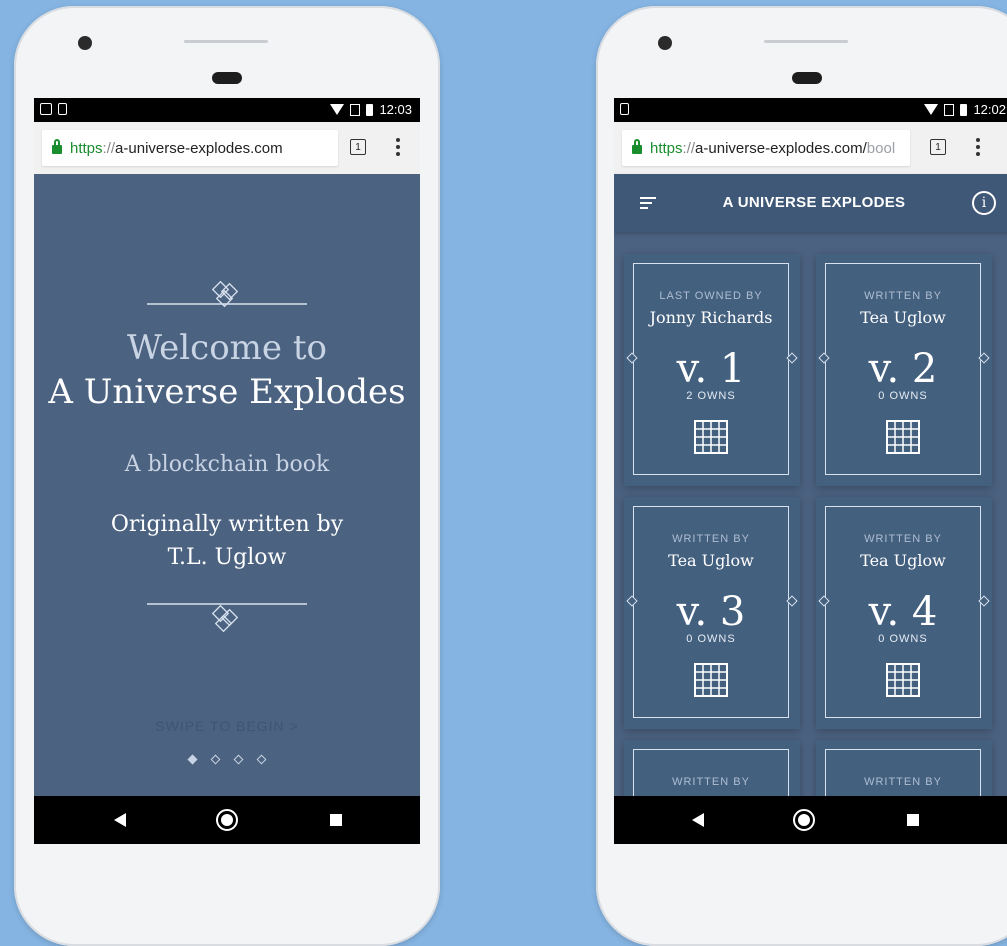 This screenshot has height=946, width=1007. What do you see at coordinates (227, 557) in the screenshot?
I see `author-name: T.L. Uglow` at bounding box center [227, 557].